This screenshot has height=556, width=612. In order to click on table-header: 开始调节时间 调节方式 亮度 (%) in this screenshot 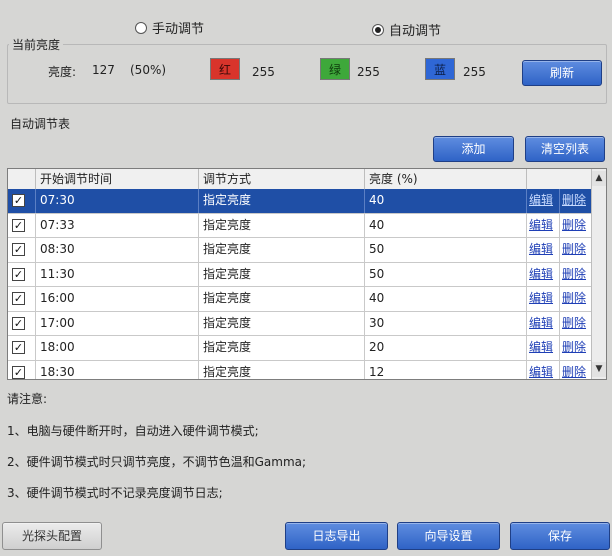, I will do `click(300, 179)`.